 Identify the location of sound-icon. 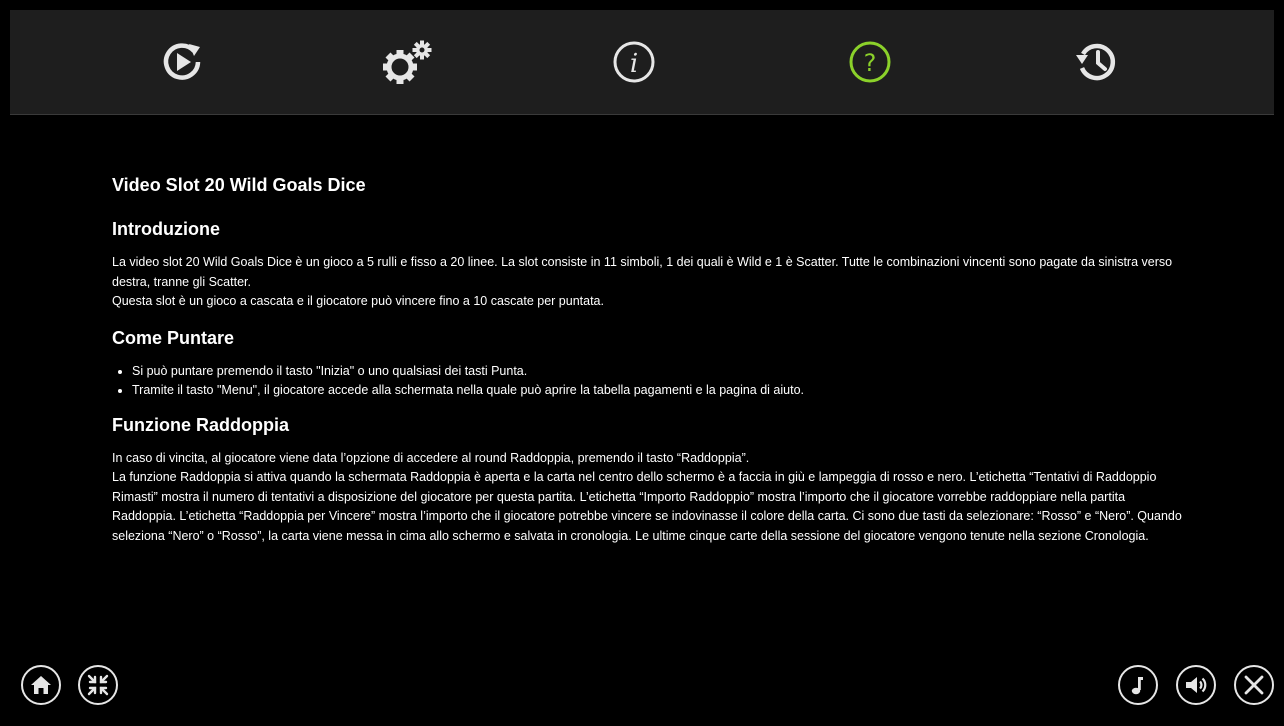
(1196, 685).